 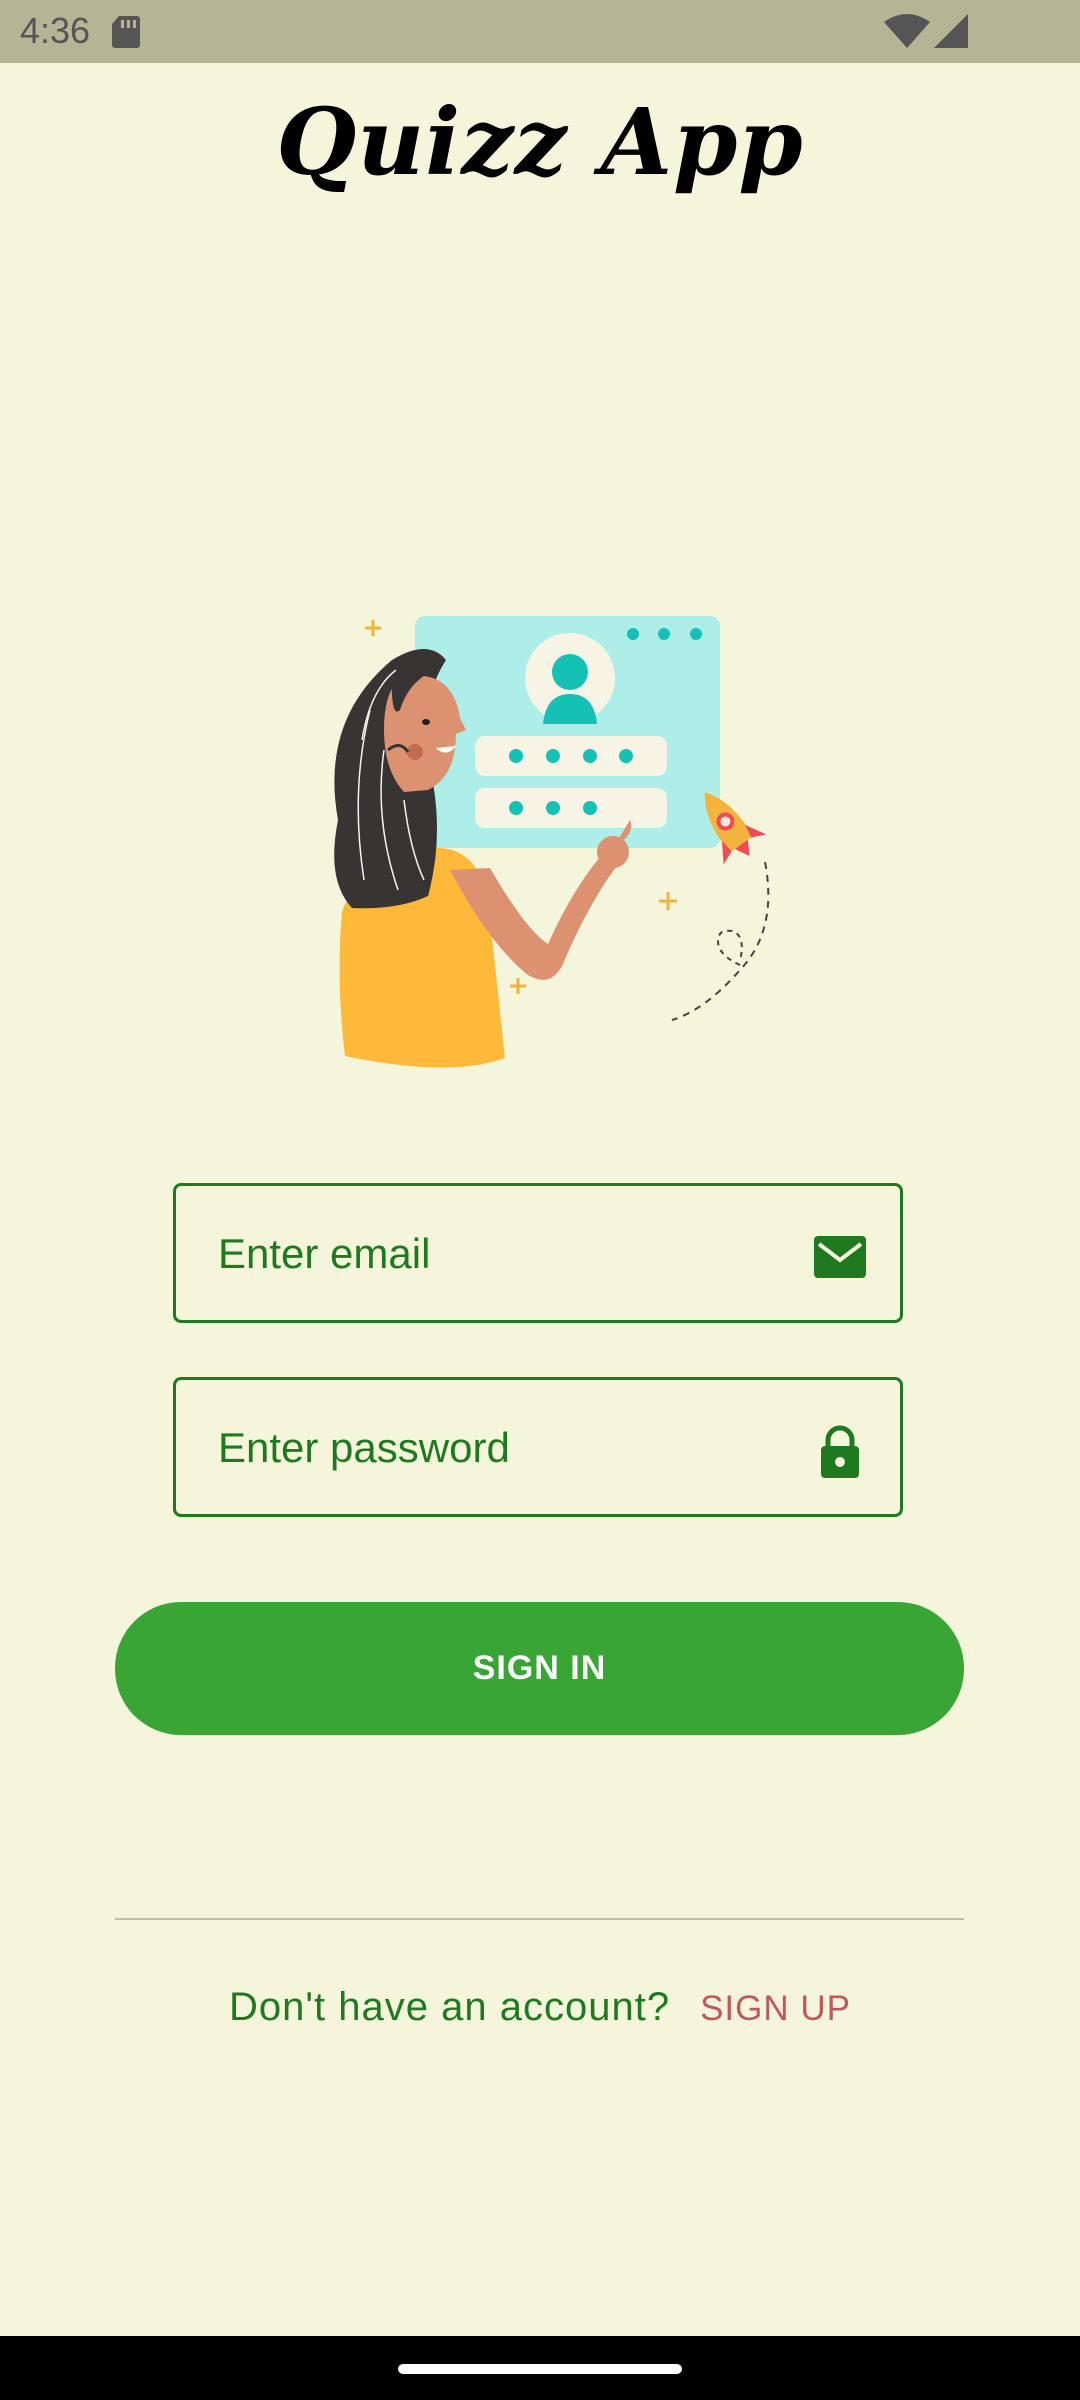 I want to click on password-field, so click(x=538, y=1447).